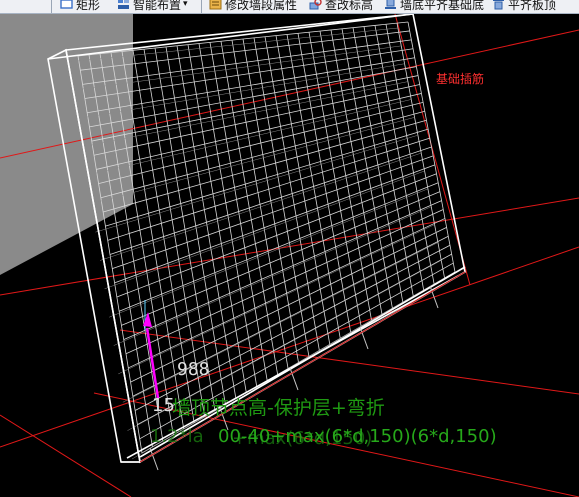  What do you see at coordinates (177, 436) in the screenshot?
I see `formula-ghost-a: 1.2*la` at bounding box center [177, 436].